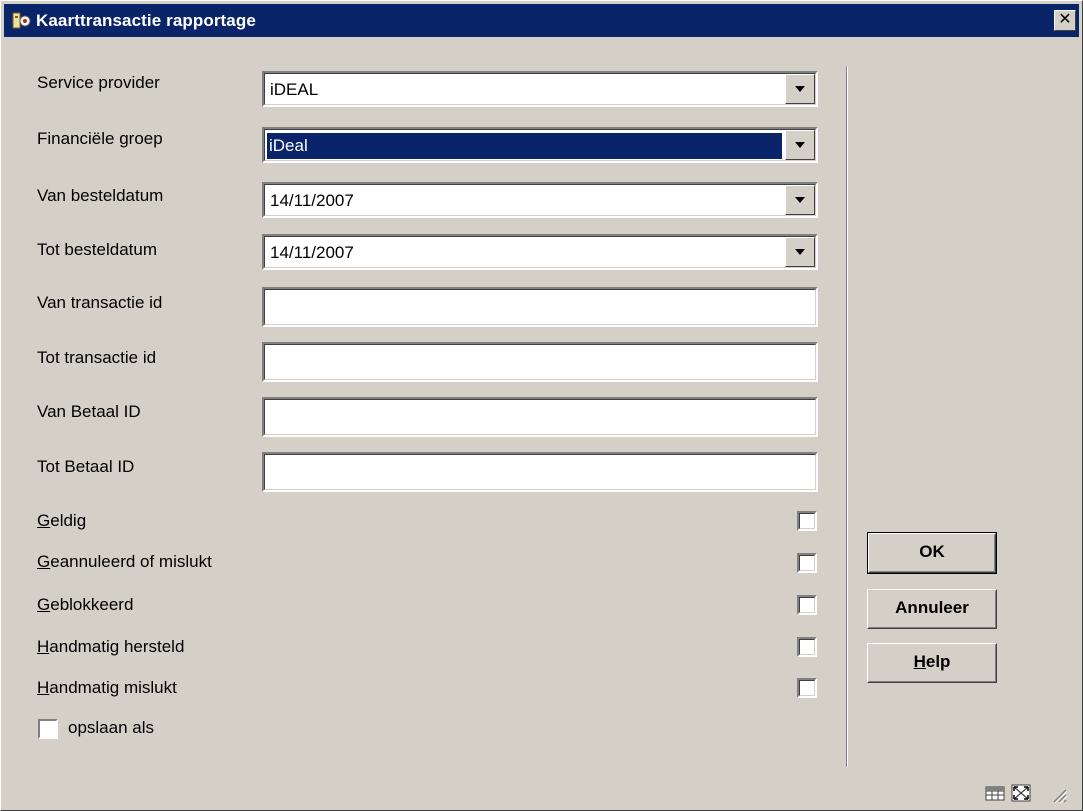 This screenshot has width=1083, height=811. What do you see at coordinates (1021, 793) in the screenshot?
I see `maximize-icon` at bounding box center [1021, 793].